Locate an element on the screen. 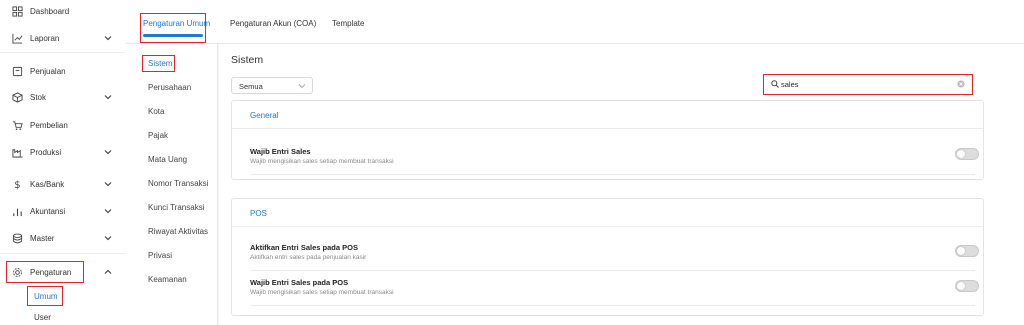 This screenshot has width=1024, height=325. database-icon is located at coordinates (17, 238).